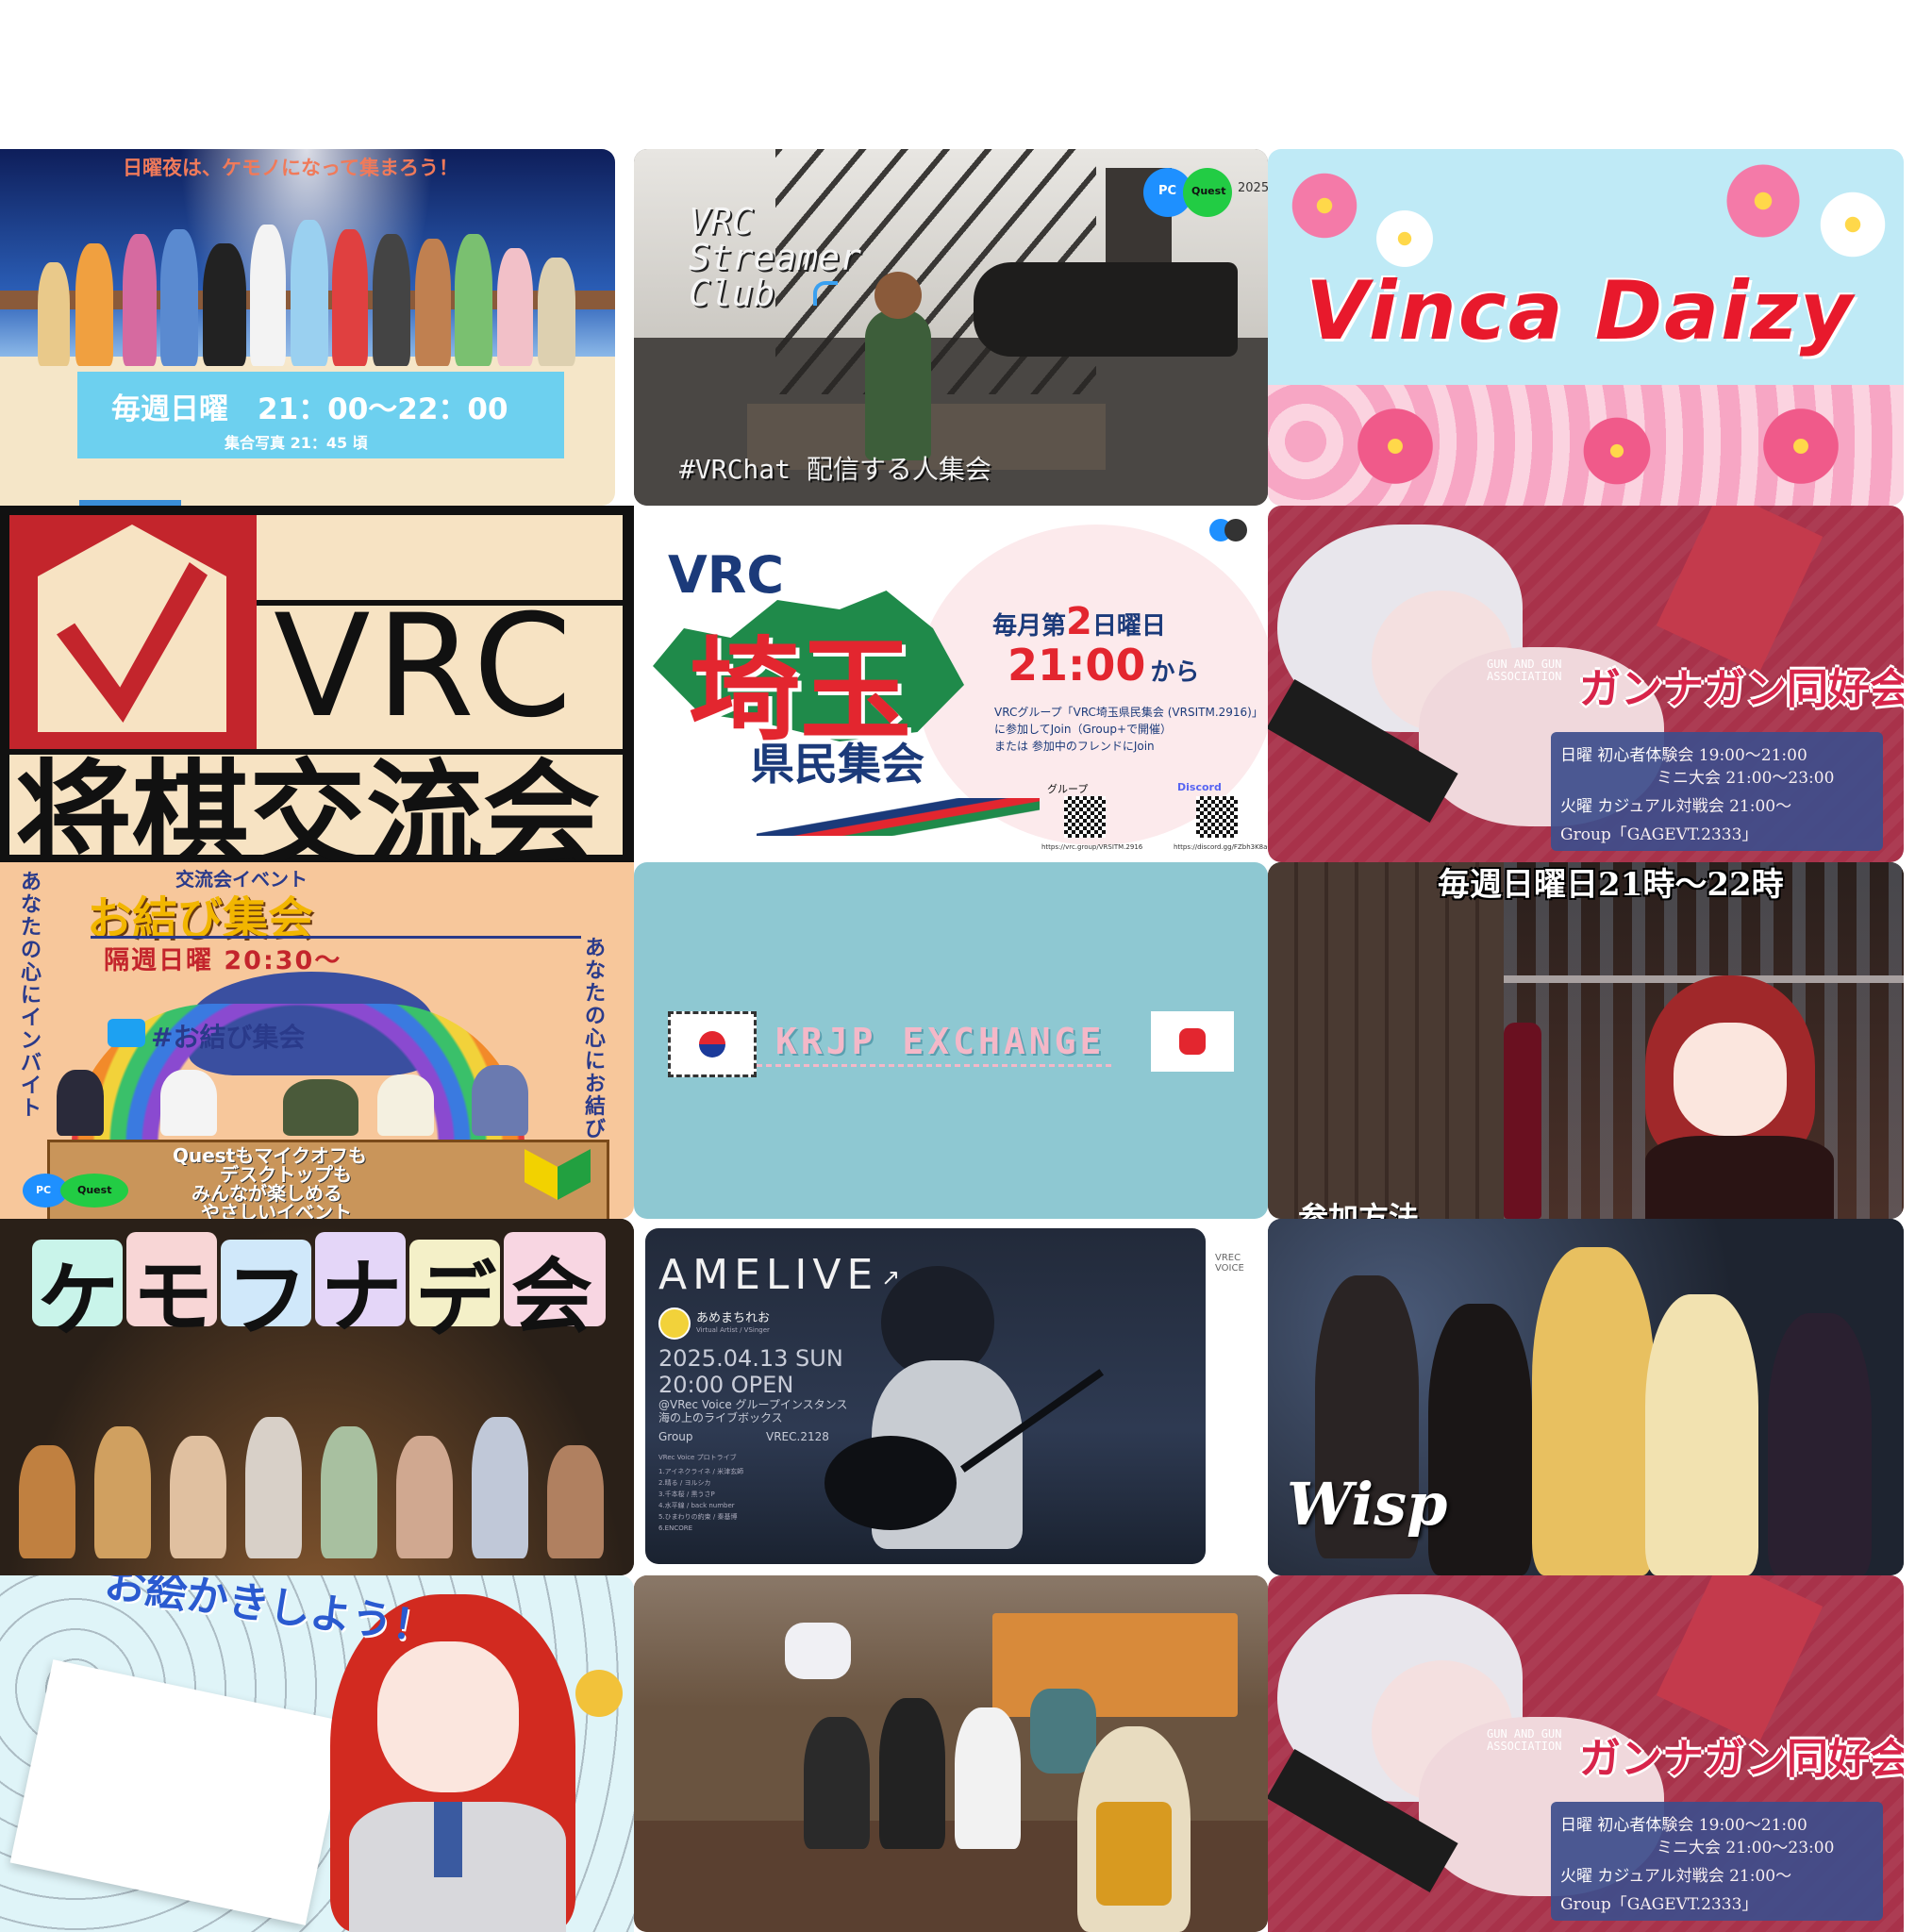 Image resolution: width=1932 pixels, height=1932 pixels. What do you see at coordinates (1128, 713) in the screenshot?
I see `saitama-info-1: VRCグループ「VRC埼玉県民集会 (VRSITM.2916)」` at bounding box center [1128, 713].